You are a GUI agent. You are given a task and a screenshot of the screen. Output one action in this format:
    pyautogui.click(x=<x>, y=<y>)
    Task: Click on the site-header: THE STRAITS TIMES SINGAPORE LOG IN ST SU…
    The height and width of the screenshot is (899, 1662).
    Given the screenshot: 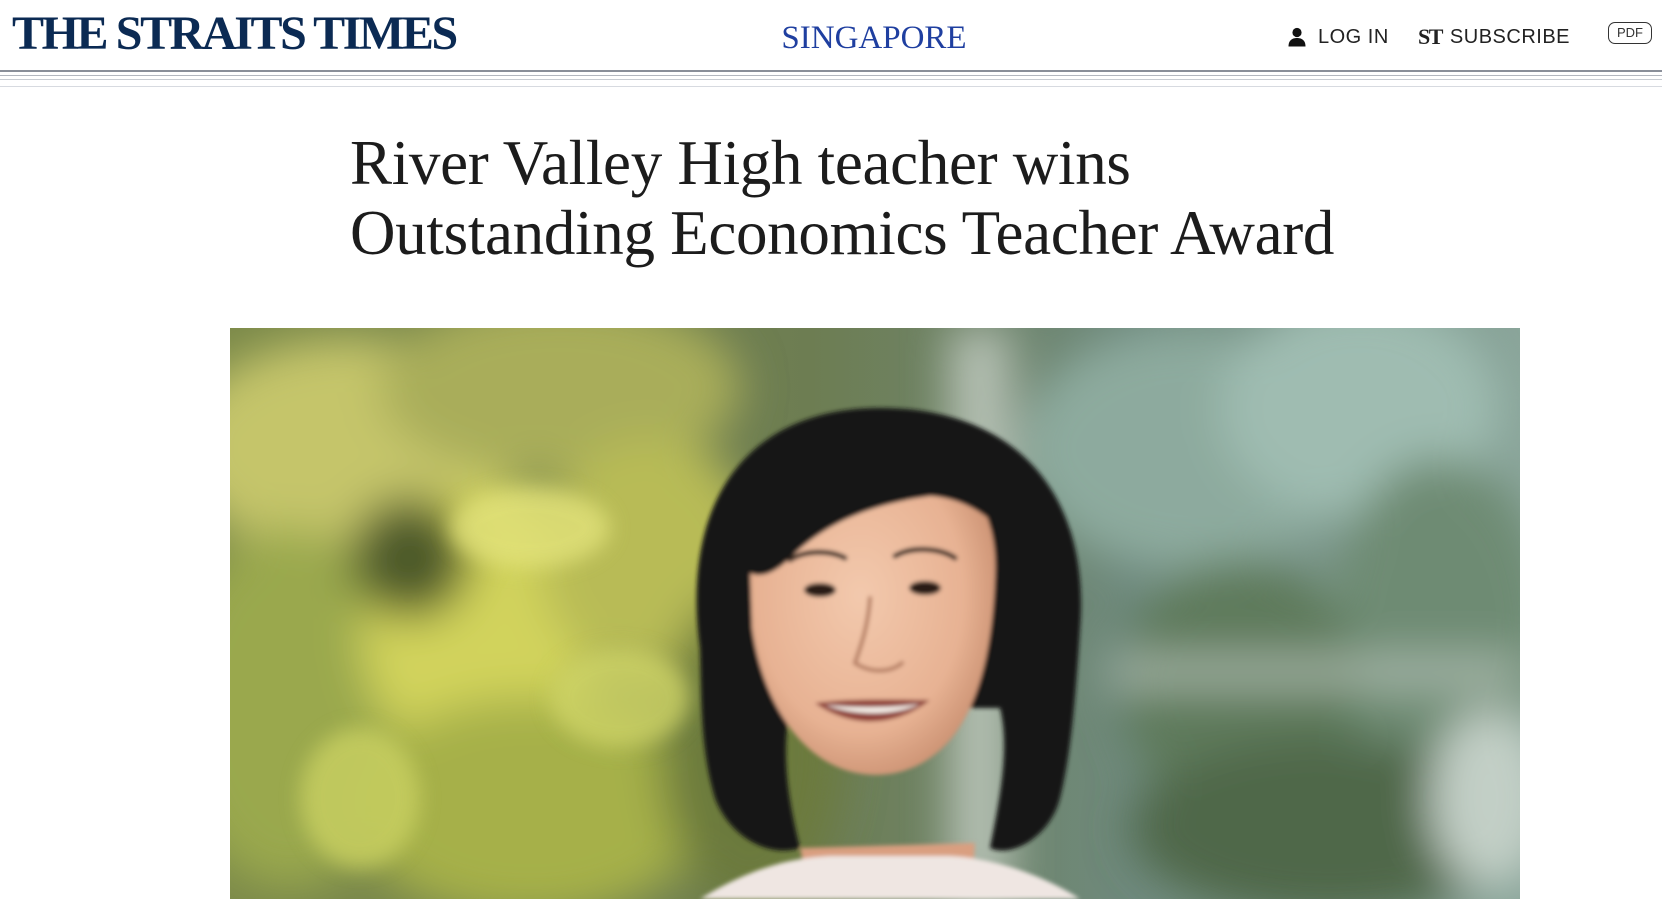 What is the action you would take?
    pyautogui.click(x=831, y=35)
    